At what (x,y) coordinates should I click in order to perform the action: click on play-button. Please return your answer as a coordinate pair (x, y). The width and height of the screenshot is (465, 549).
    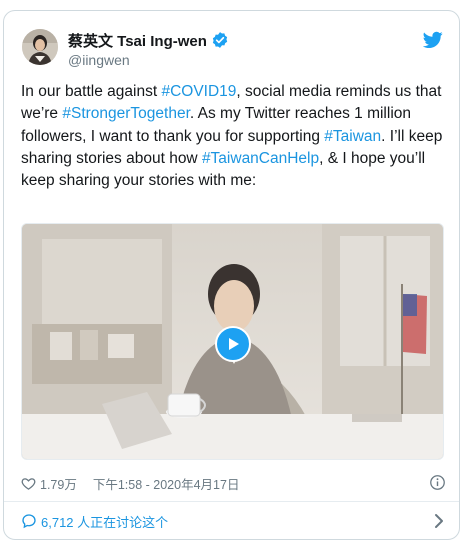
    Looking at the image, I should click on (233, 344).